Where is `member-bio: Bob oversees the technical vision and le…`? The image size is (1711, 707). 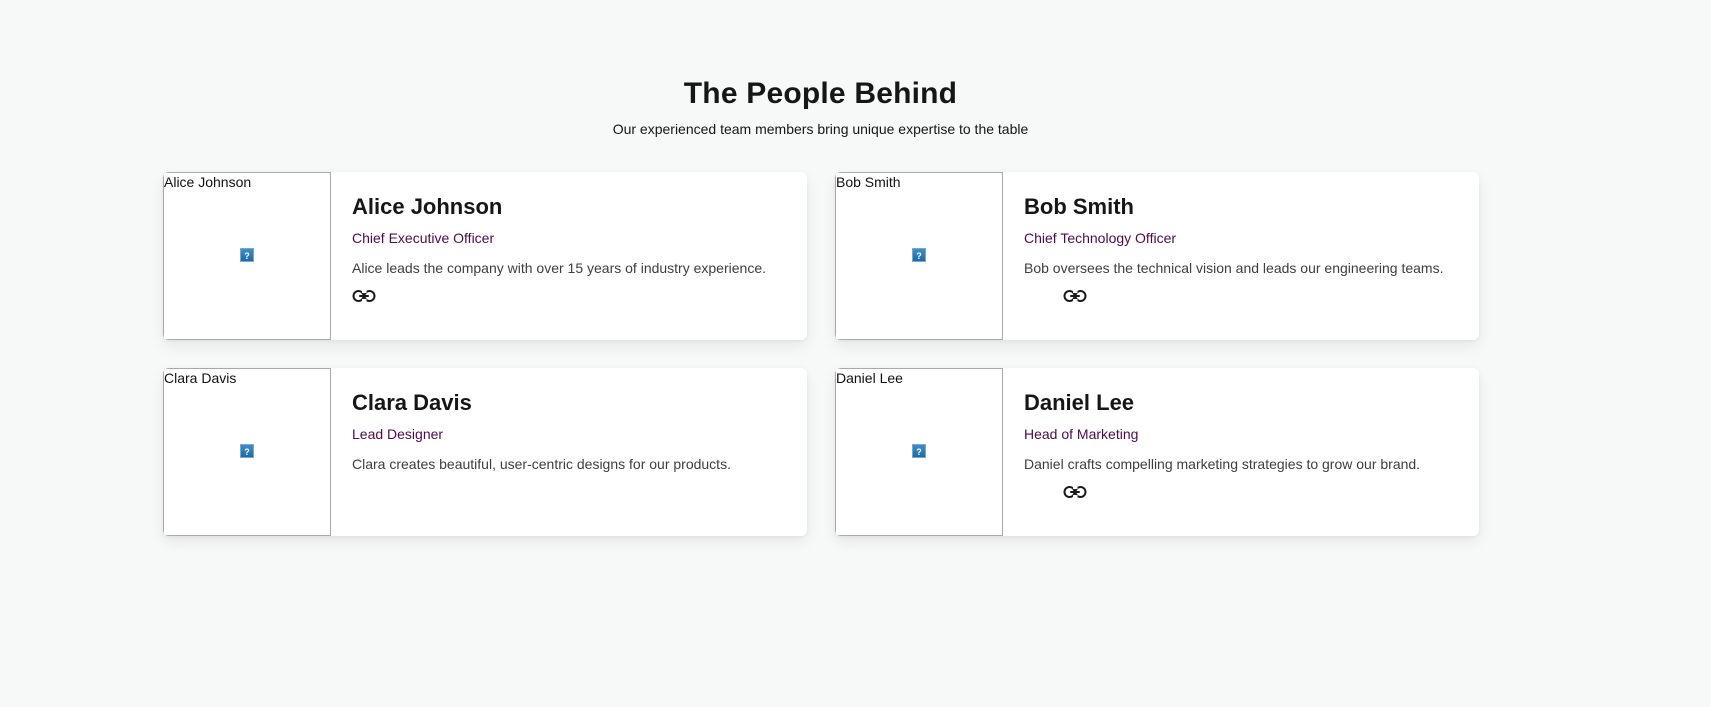
member-bio: Bob oversees the technical vision and le… is located at coordinates (1234, 268).